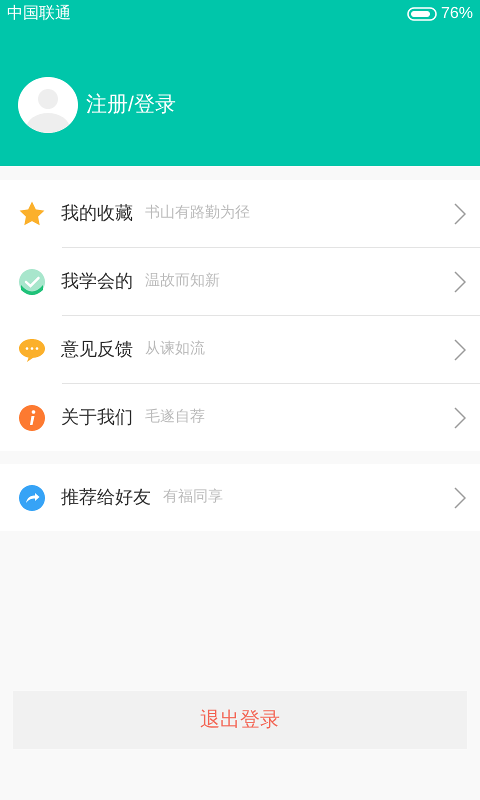 The width and height of the screenshot is (480, 800). What do you see at coordinates (32, 418) in the screenshot?
I see `info-icon` at bounding box center [32, 418].